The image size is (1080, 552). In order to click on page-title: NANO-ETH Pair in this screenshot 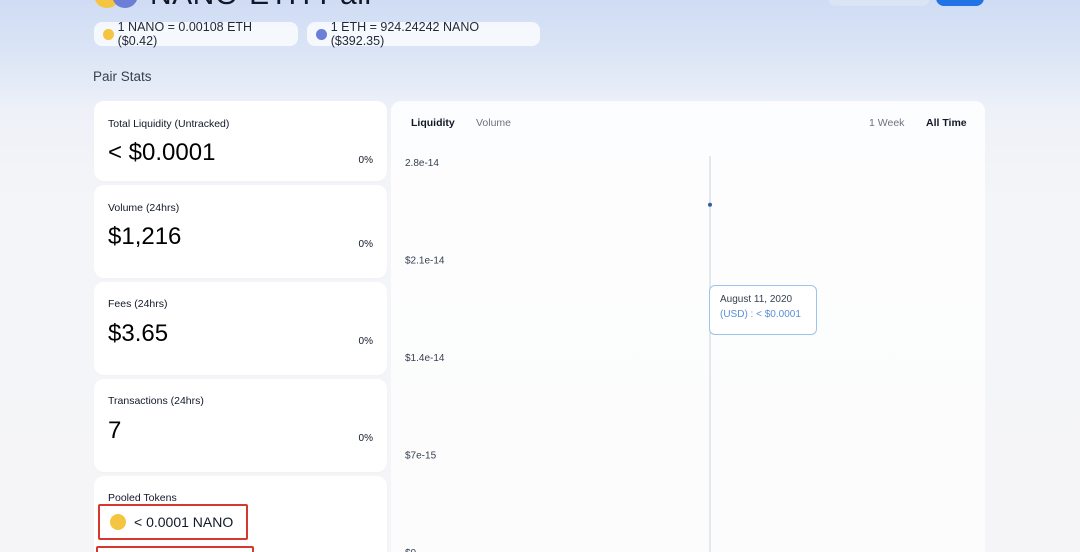, I will do `click(262, 6)`.